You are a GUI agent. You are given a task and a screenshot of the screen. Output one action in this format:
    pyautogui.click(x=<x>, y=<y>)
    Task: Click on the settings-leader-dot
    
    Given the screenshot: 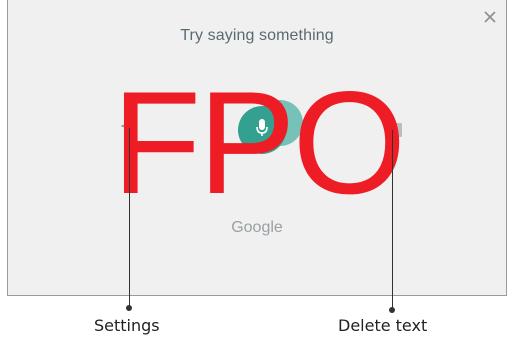 What is the action you would take?
    pyautogui.click(x=129, y=308)
    